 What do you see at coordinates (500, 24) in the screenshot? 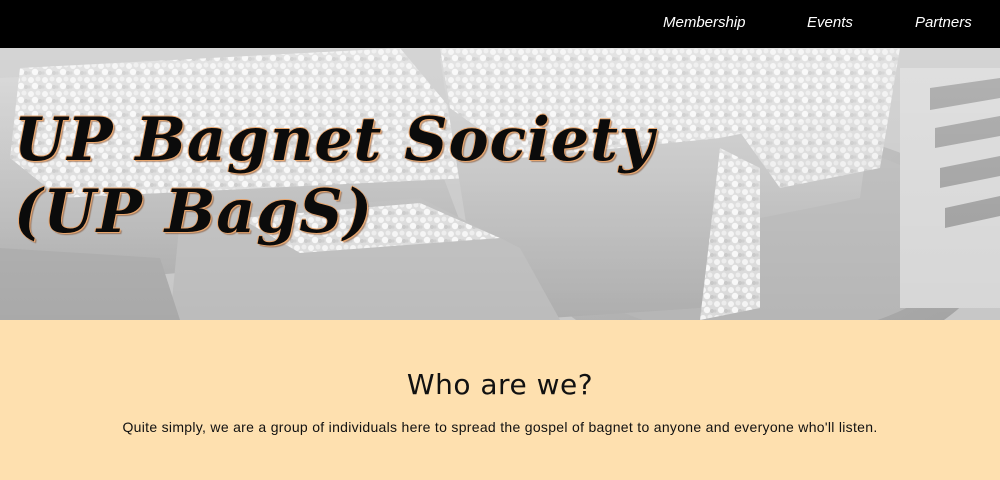
I see `top-navigation-bar: Membership Events Partners` at bounding box center [500, 24].